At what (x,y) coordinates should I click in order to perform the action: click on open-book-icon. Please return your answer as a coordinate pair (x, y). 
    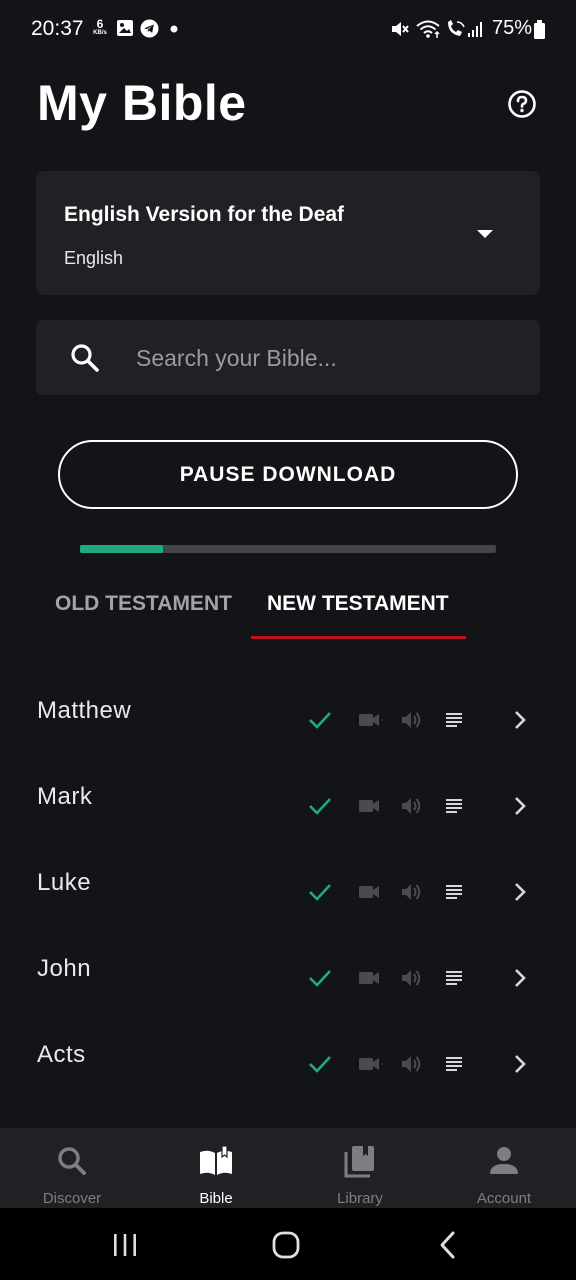
    Looking at the image, I should click on (216, 1160).